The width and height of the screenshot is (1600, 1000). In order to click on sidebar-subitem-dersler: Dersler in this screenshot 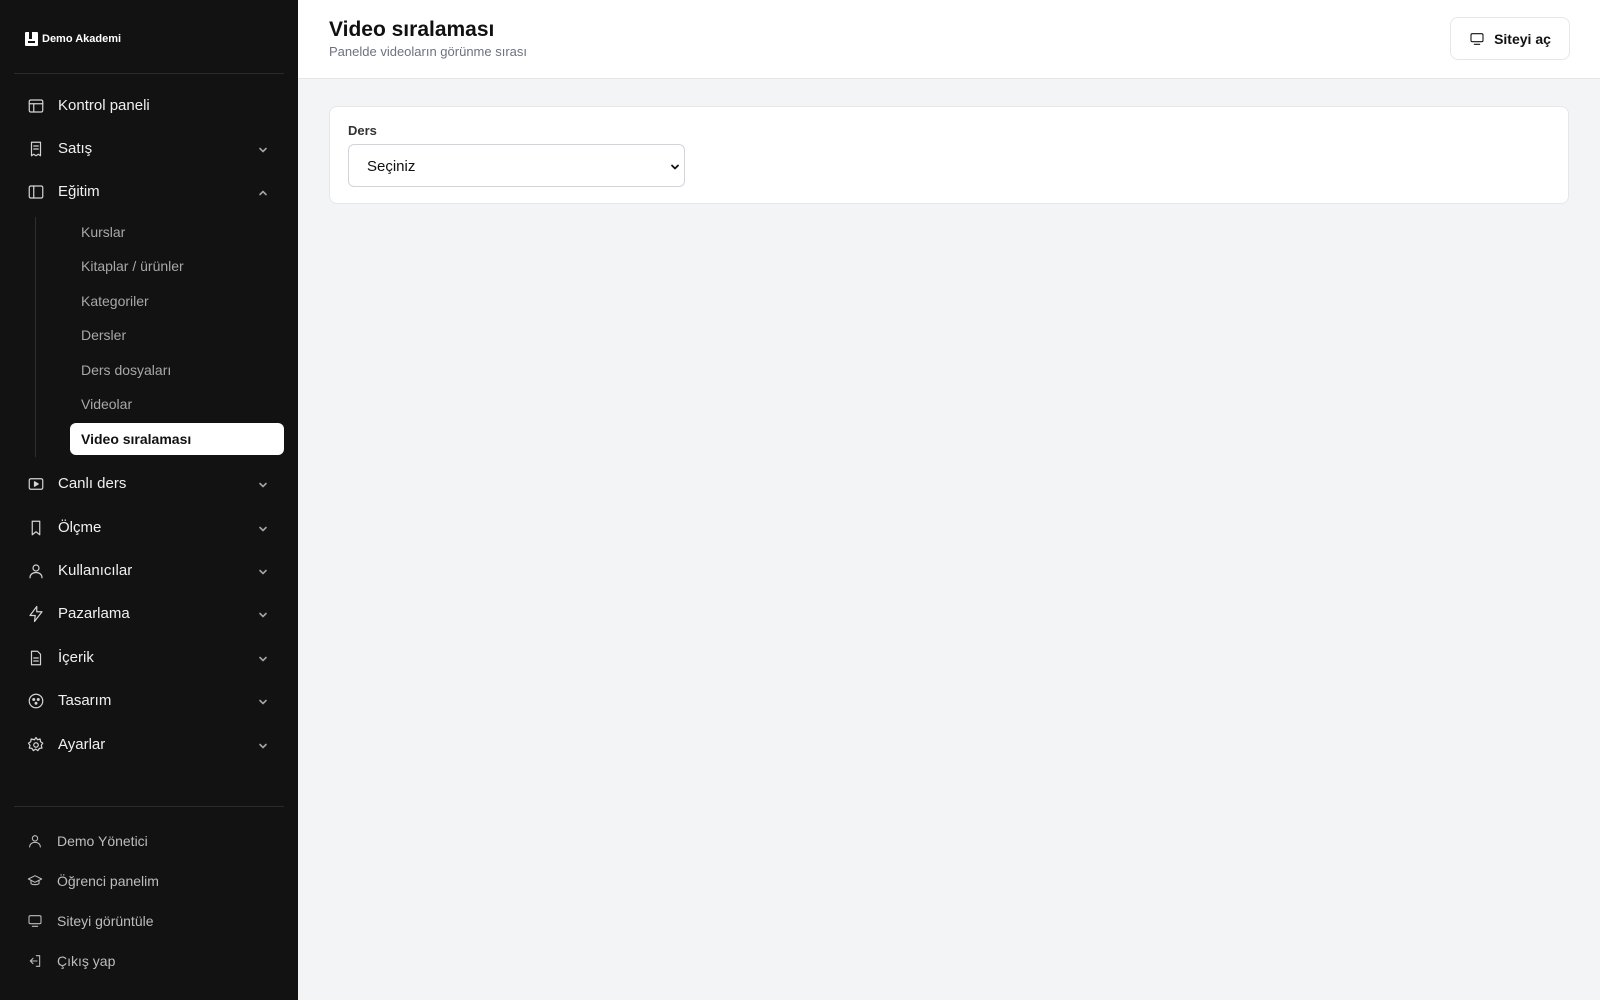, I will do `click(177, 335)`.